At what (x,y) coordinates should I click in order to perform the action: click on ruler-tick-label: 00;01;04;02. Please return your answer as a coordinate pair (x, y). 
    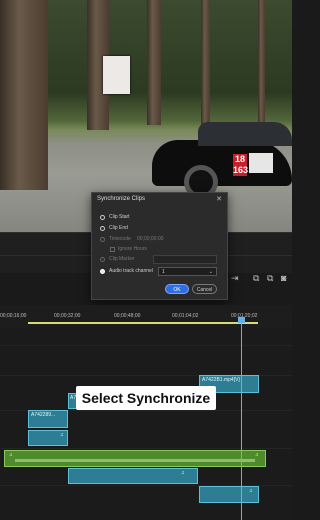
    Looking at the image, I should click on (185, 316).